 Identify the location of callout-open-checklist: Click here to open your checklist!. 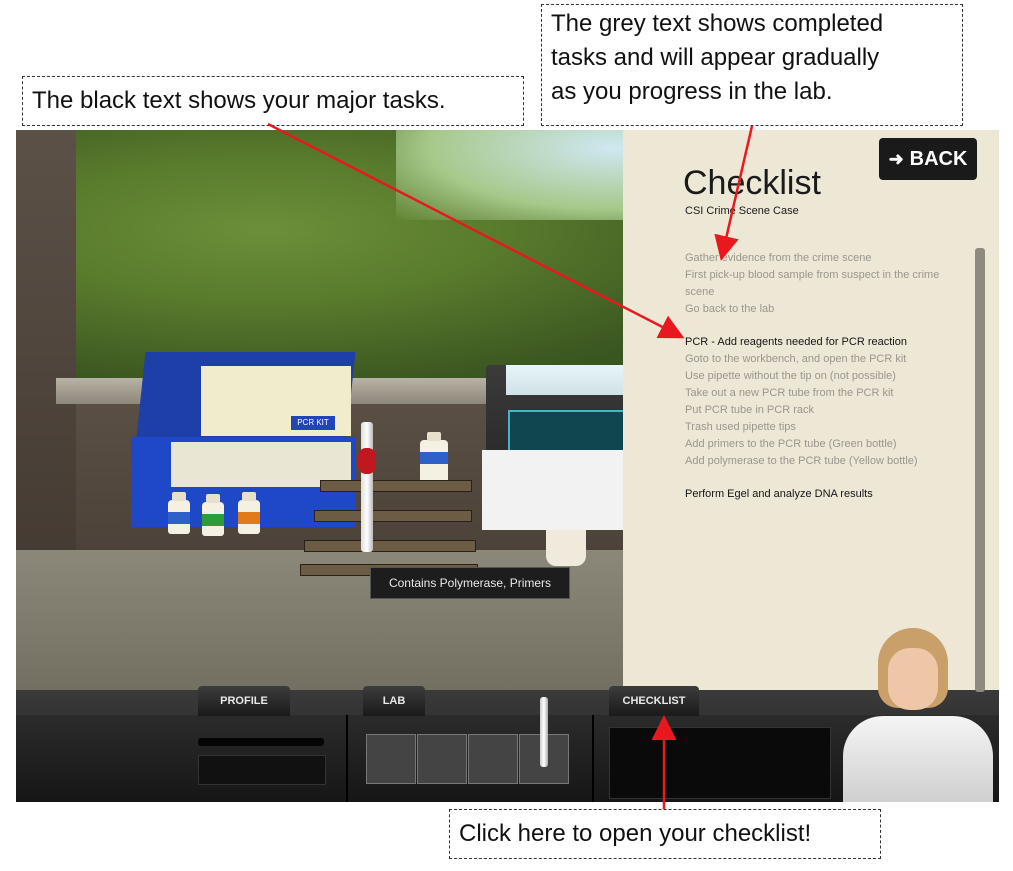
(665, 834).